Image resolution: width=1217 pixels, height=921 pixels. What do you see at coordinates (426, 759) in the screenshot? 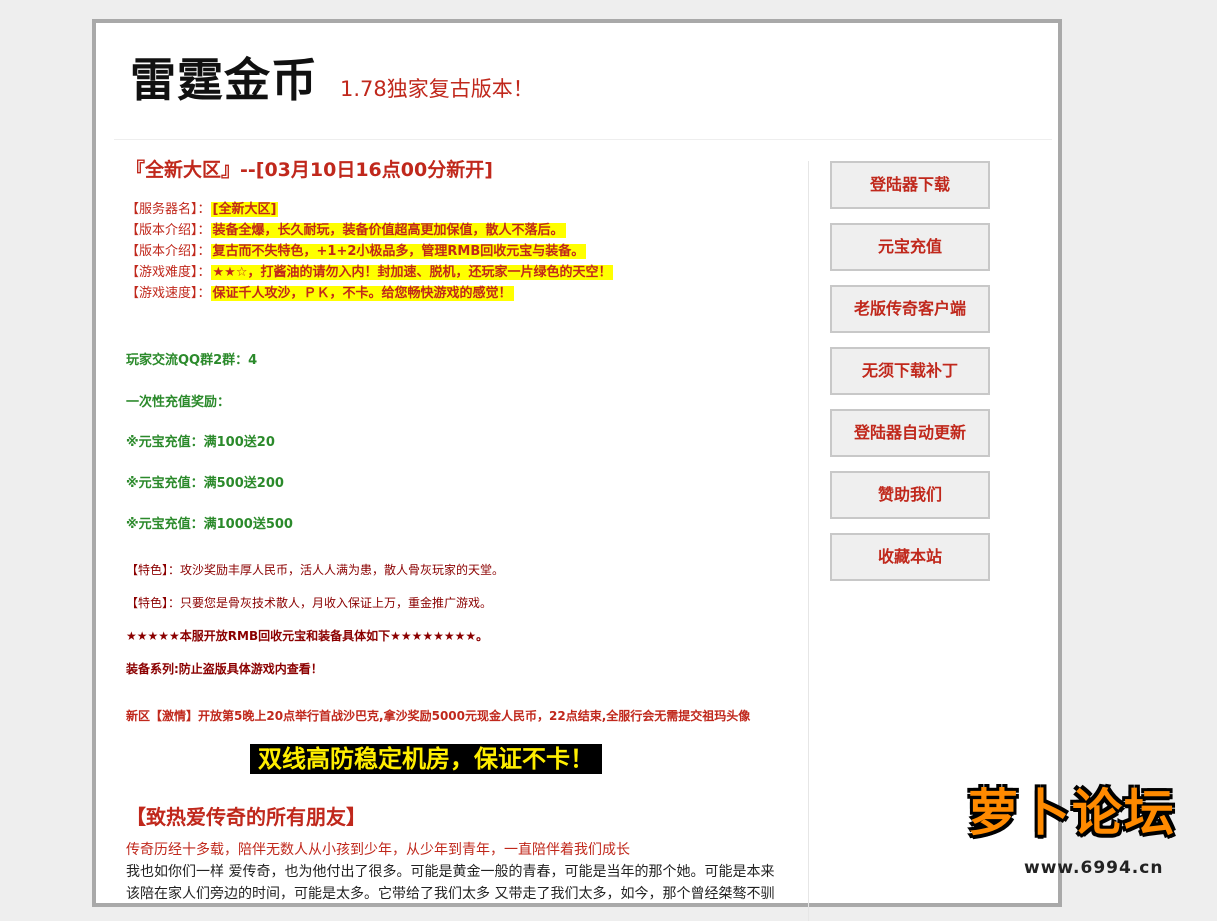
I see `promo-banner: 双线高防稳定机房，保证不卡！` at bounding box center [426, 759].